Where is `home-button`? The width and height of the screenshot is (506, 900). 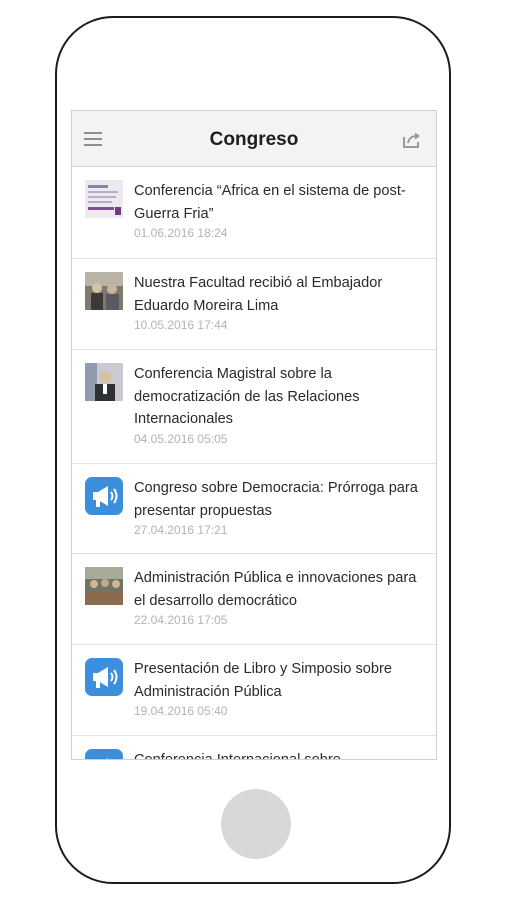 home-button is located at coordinates (256, 824).